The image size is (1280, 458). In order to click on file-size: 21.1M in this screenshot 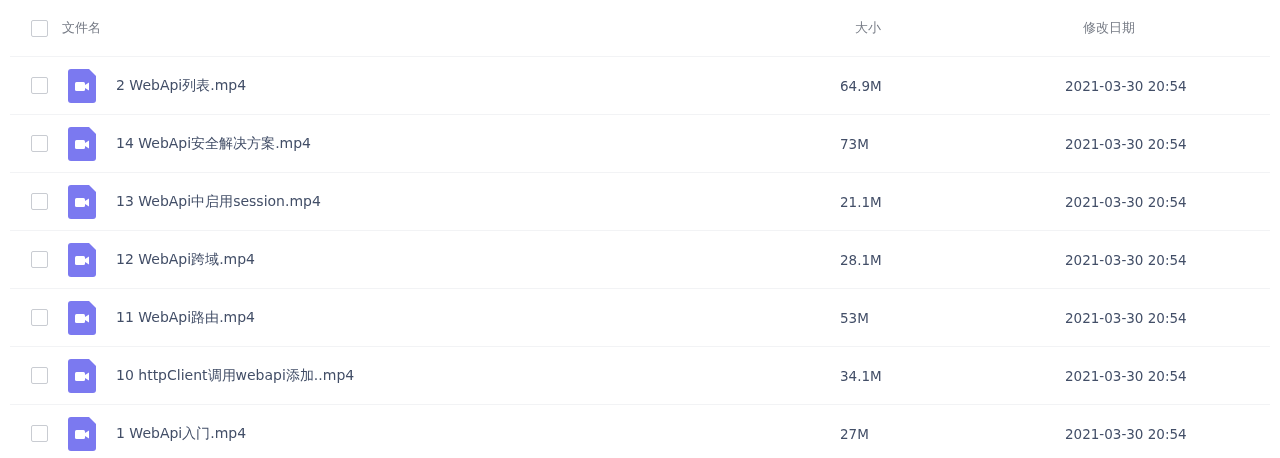, I will do `click(861, 201)`.